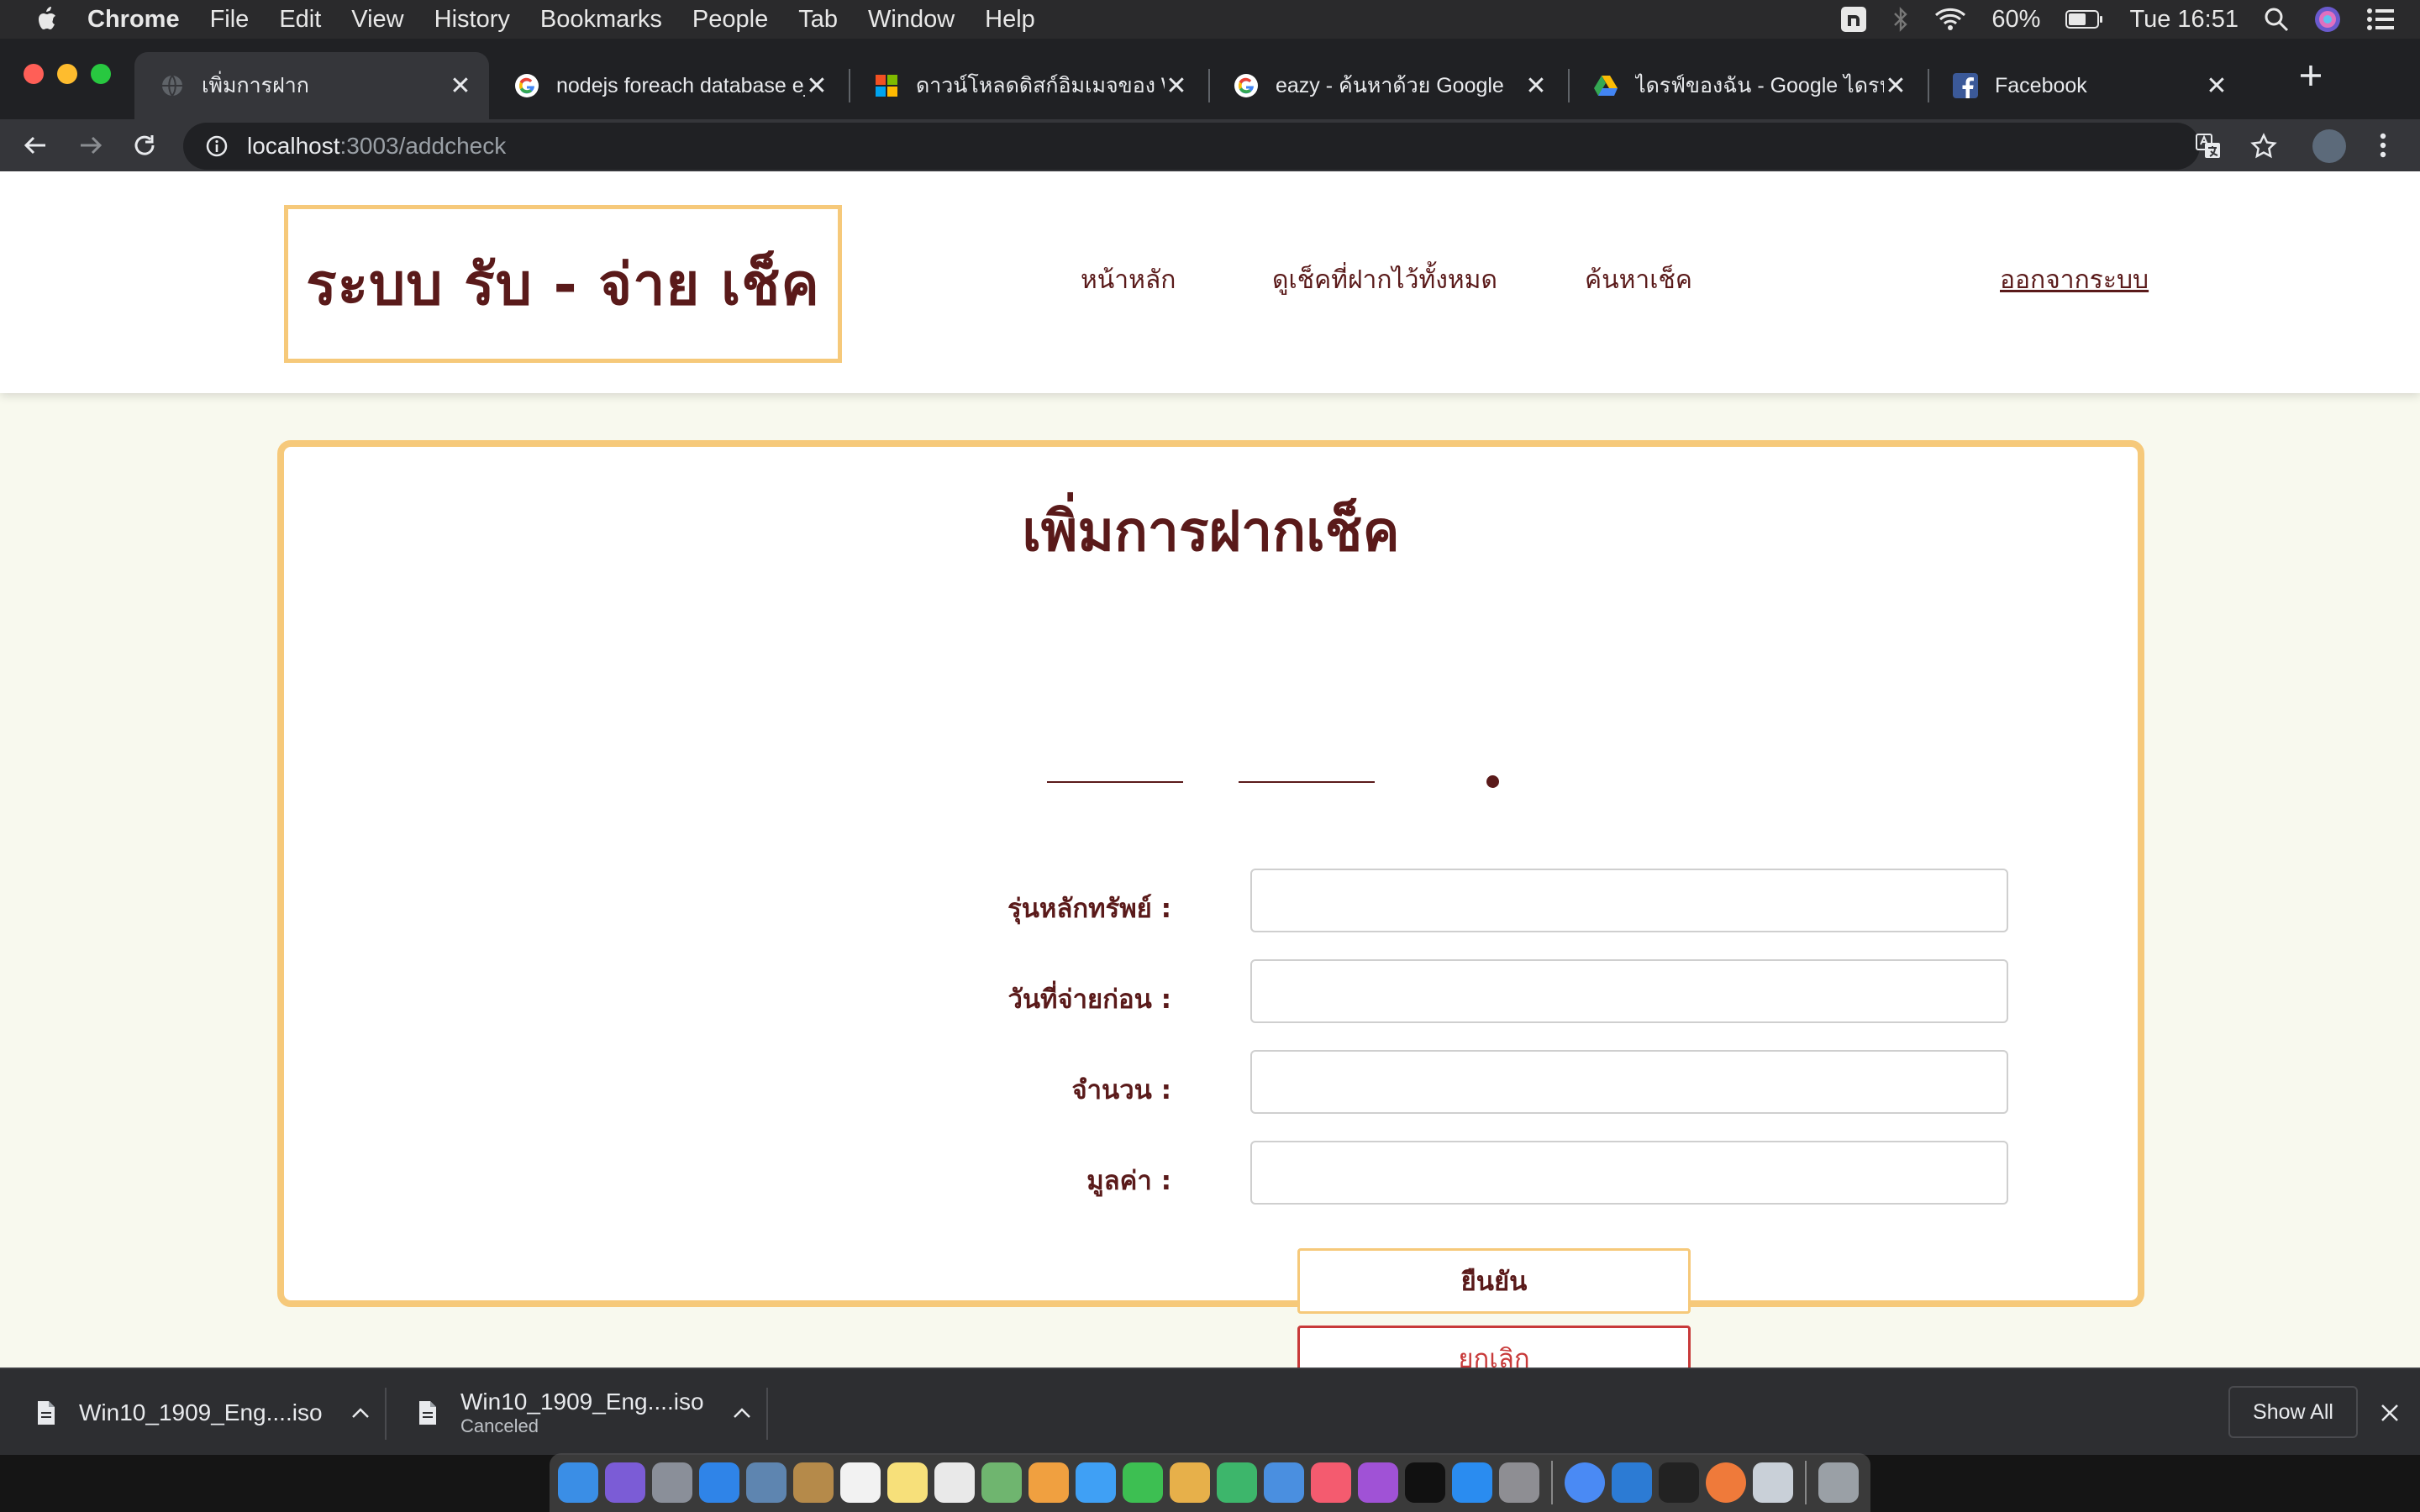  I want to click on translate-icon, so click(2208, 146).